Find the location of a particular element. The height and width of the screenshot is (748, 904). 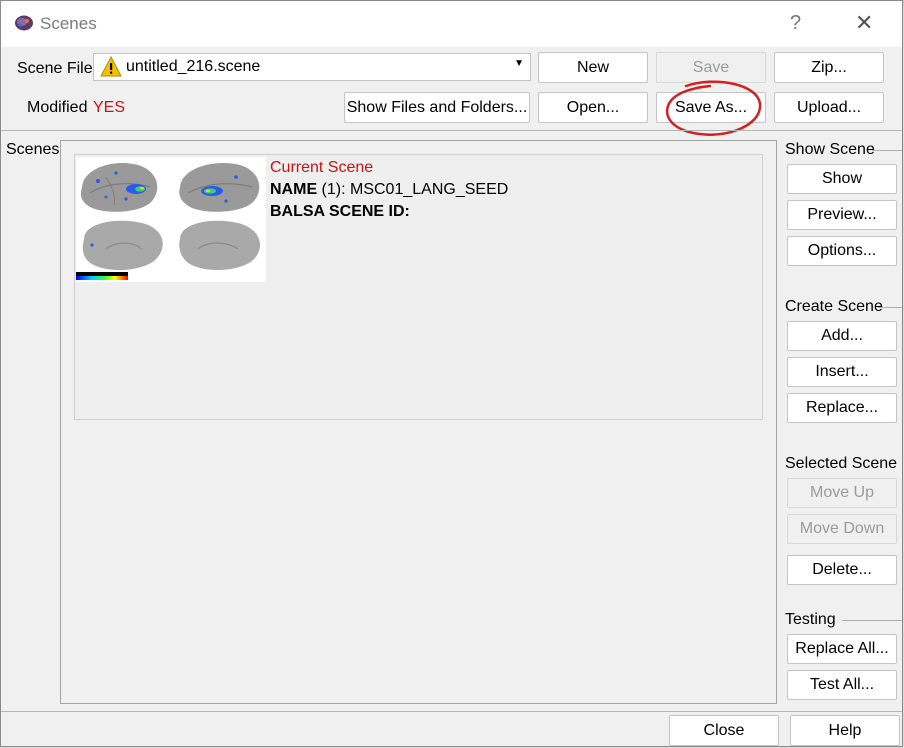

move-up-button: Move Up is located at coordinates (842, 493).